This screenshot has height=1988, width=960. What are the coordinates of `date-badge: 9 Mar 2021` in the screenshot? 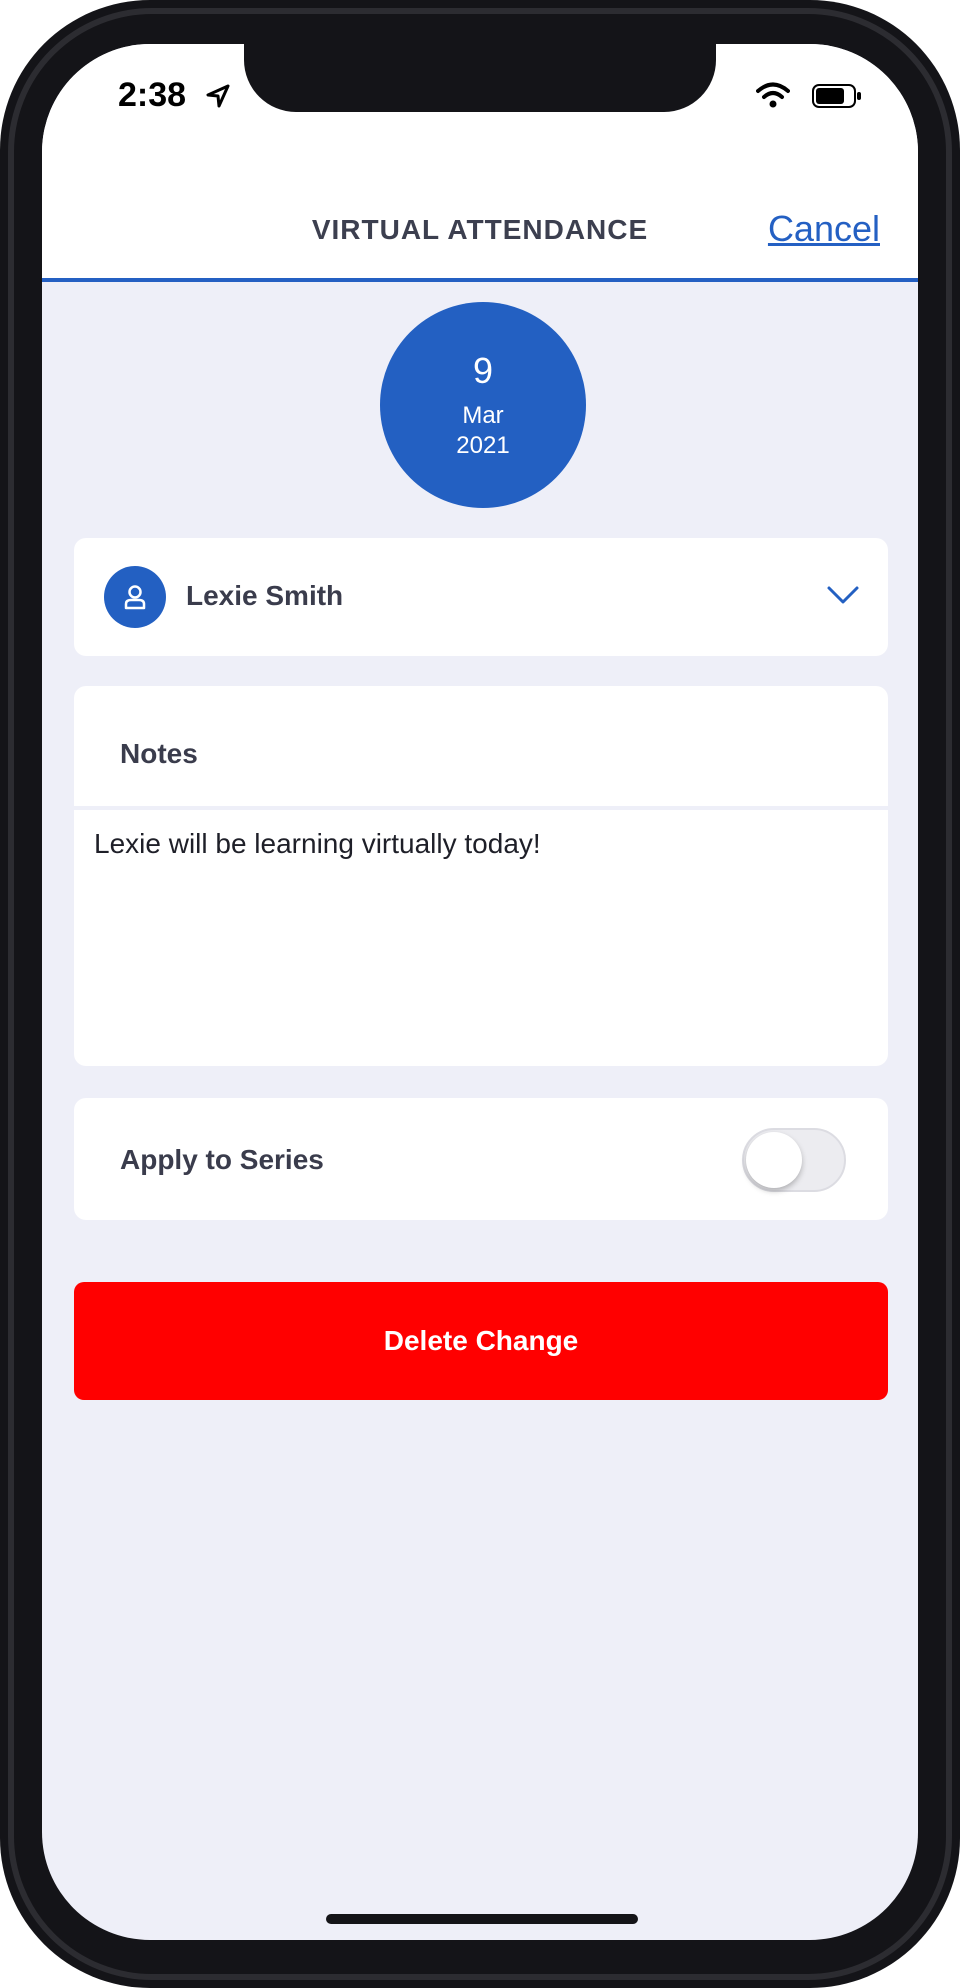 It's located at (483, 405).